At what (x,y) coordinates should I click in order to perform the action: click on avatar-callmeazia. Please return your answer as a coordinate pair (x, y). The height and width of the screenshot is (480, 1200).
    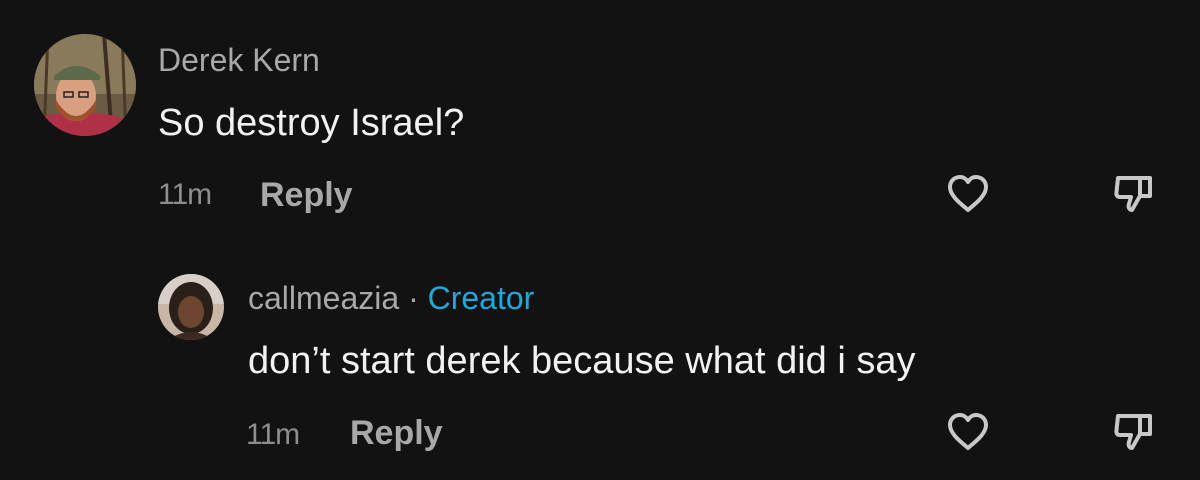
    Looking at the image, I should click on (191, 307).